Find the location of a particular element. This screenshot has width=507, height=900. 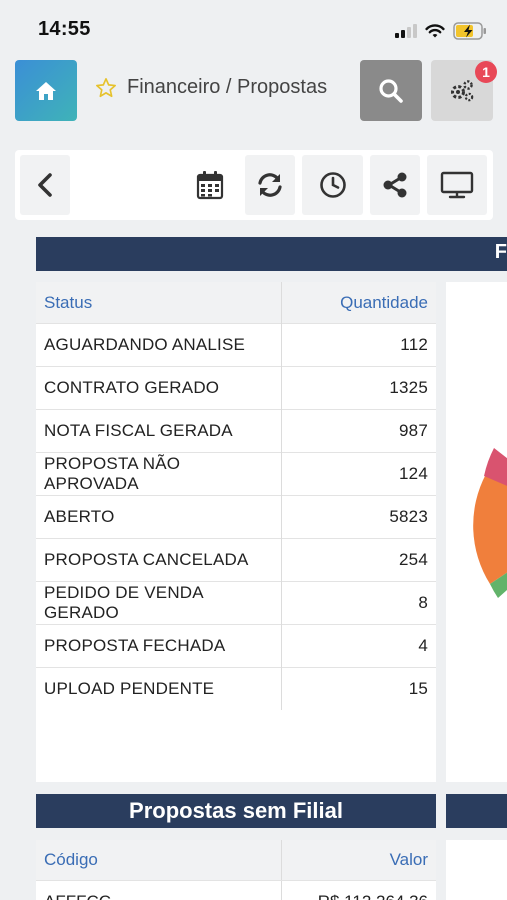

row-value: R$ 112.264,36 is located at coordinates (358, 890).